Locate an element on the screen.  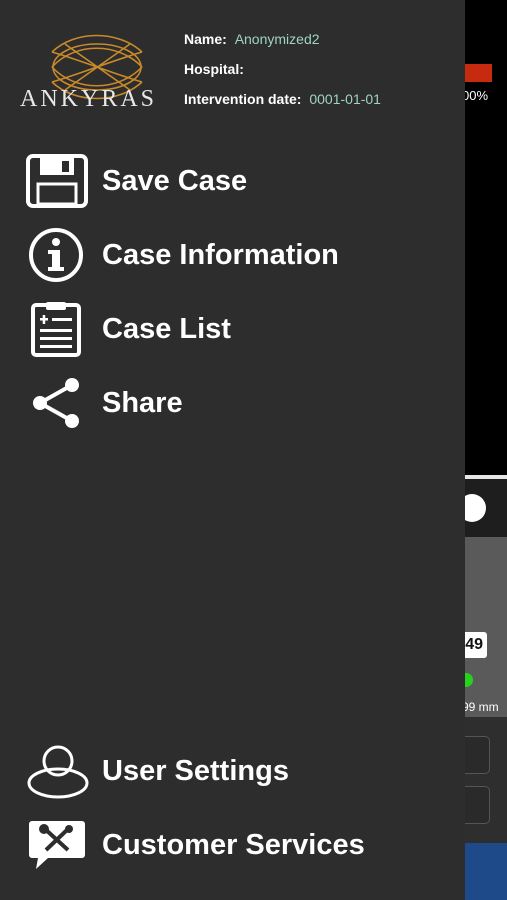
intervention-date-row: Intervention date: 0001-01-01 is located at coordinates (282, 105).